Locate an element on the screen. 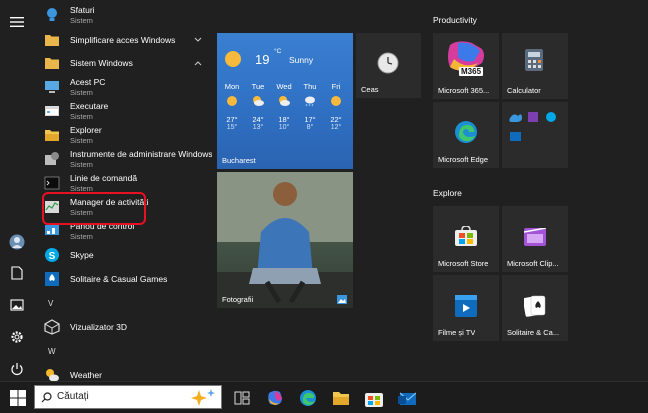 This screenshot has width=648, height=413. forecast-day: Tue 24° 13° is located at coordinates (258, 106).